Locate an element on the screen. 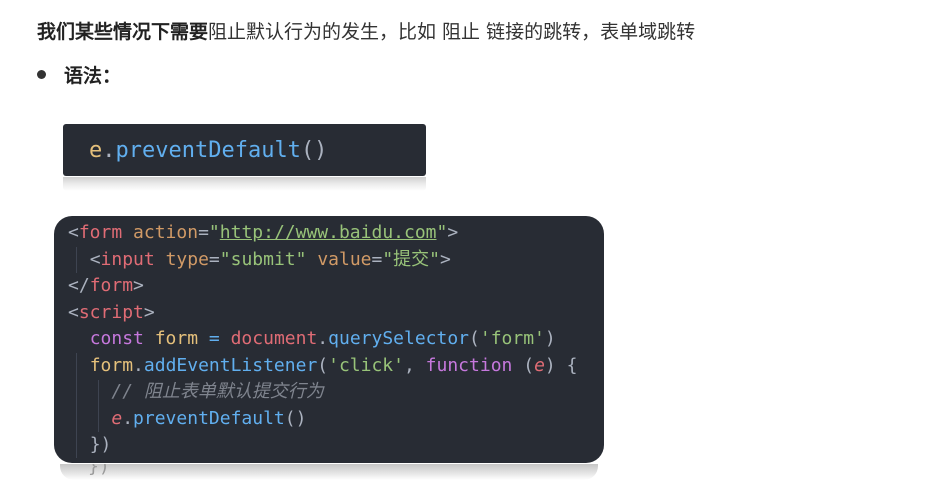  code-token: "submit" is located at coordinates (263, 259).